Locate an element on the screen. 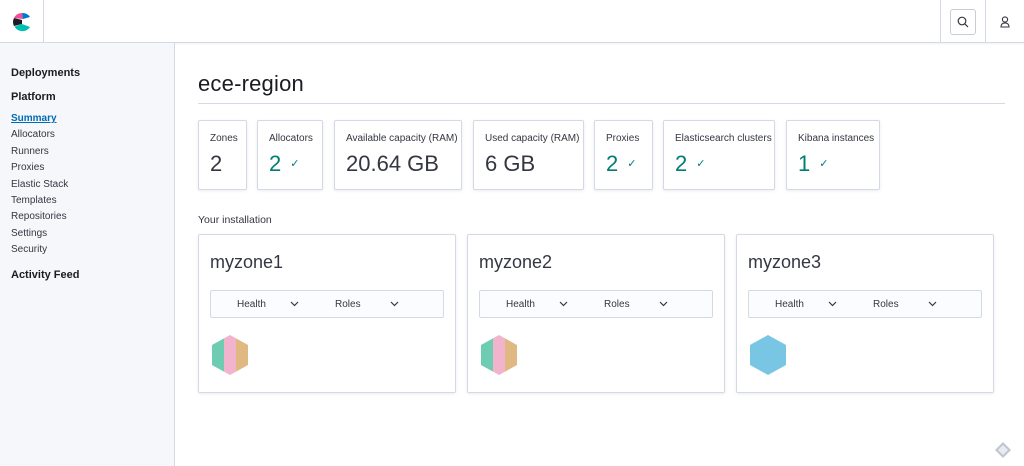  elastic-cloud-logo-icon is located at coordinates (21, 21).